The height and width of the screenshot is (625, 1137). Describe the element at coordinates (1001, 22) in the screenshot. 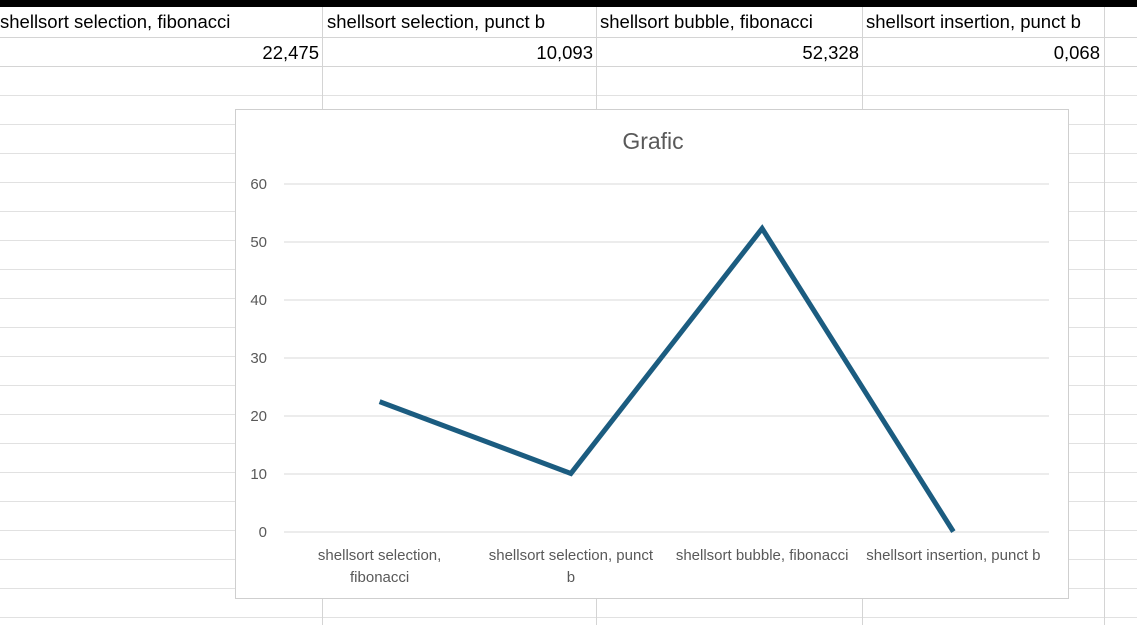

I see `cell-header-4: shellsort insertion, punct b` at that location.